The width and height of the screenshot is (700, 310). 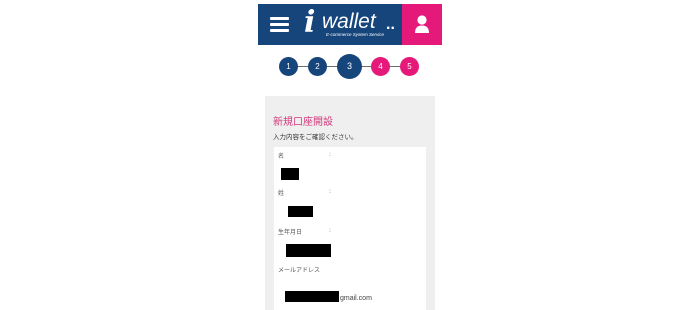 What do you see at coordinates (390, 24) in the screenshot?
I see `logo-dots: ..` at bounding box center [390, 24].